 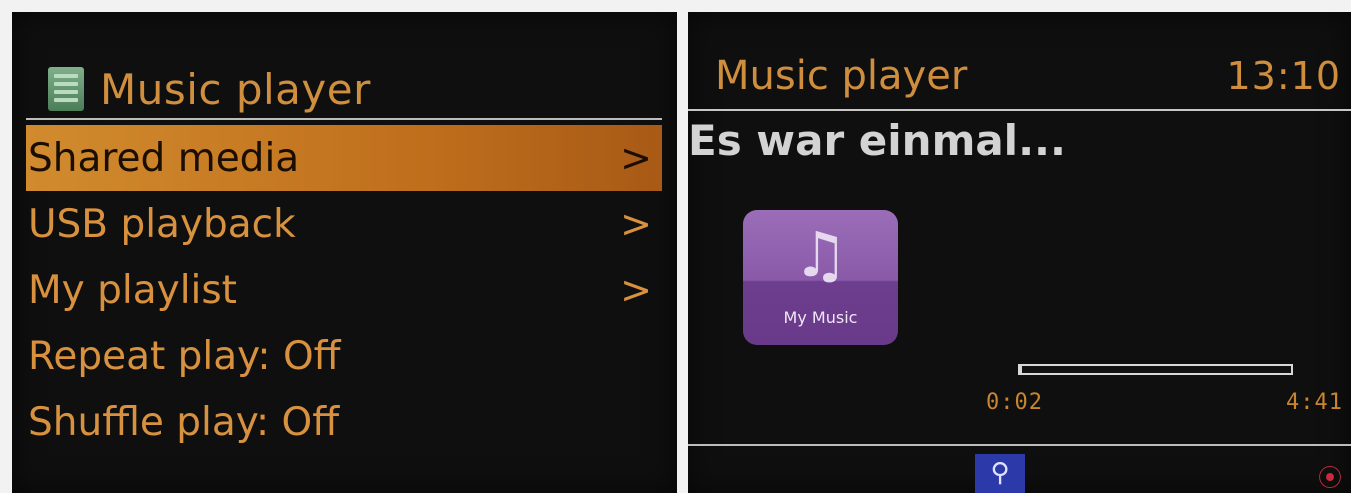 What do you see at coordinates (1155, 369) in the screenshot?
I see `playback-progress-bar` at bounding box center [1155, 369].